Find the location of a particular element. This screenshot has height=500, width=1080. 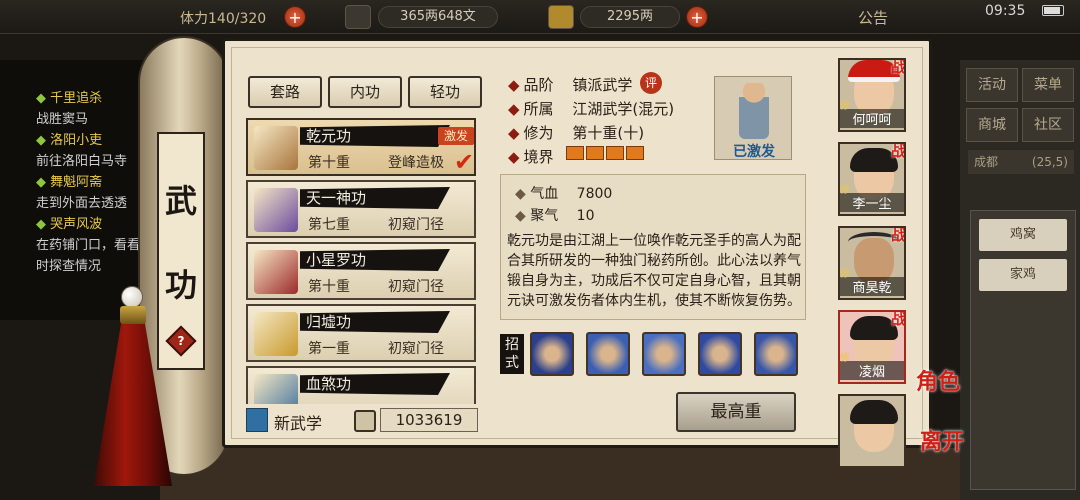

grade-value: 镇派武学 is located at coordinates (602, 85).